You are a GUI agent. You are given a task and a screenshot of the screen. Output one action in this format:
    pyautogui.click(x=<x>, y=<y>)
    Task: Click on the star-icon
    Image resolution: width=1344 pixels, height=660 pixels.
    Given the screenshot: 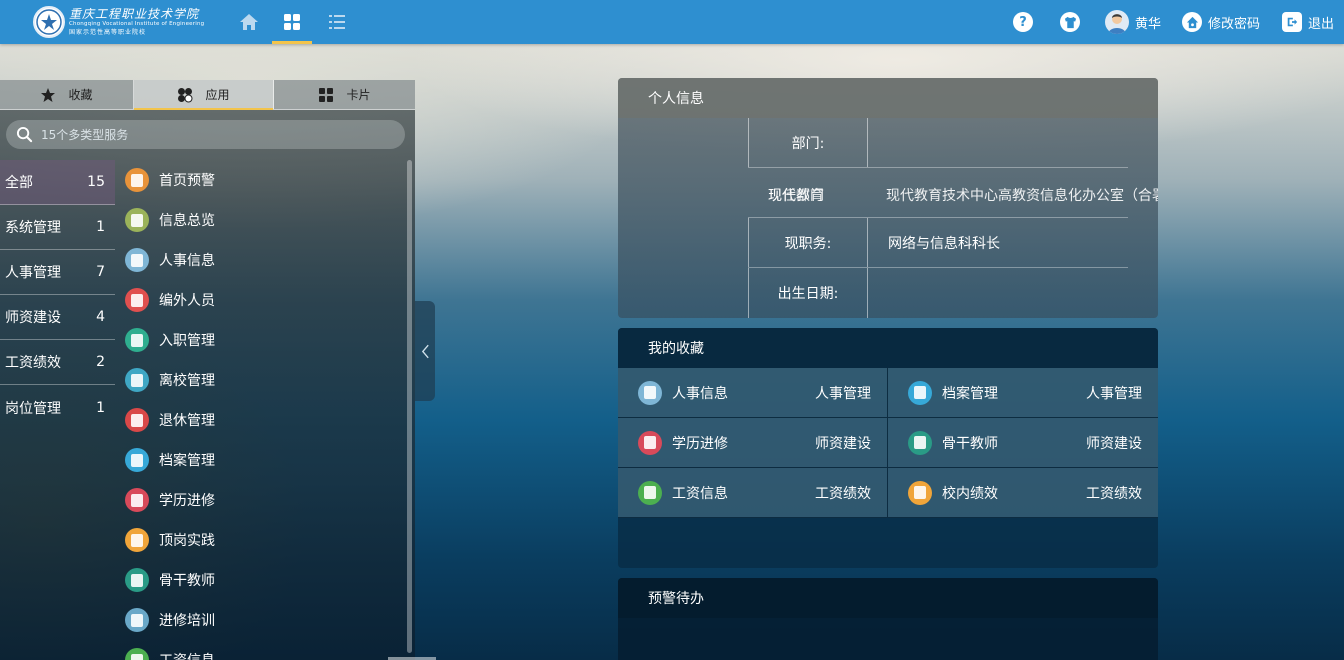 What is the action you would take?
    pyautogui.click(x=48, y=94)
    